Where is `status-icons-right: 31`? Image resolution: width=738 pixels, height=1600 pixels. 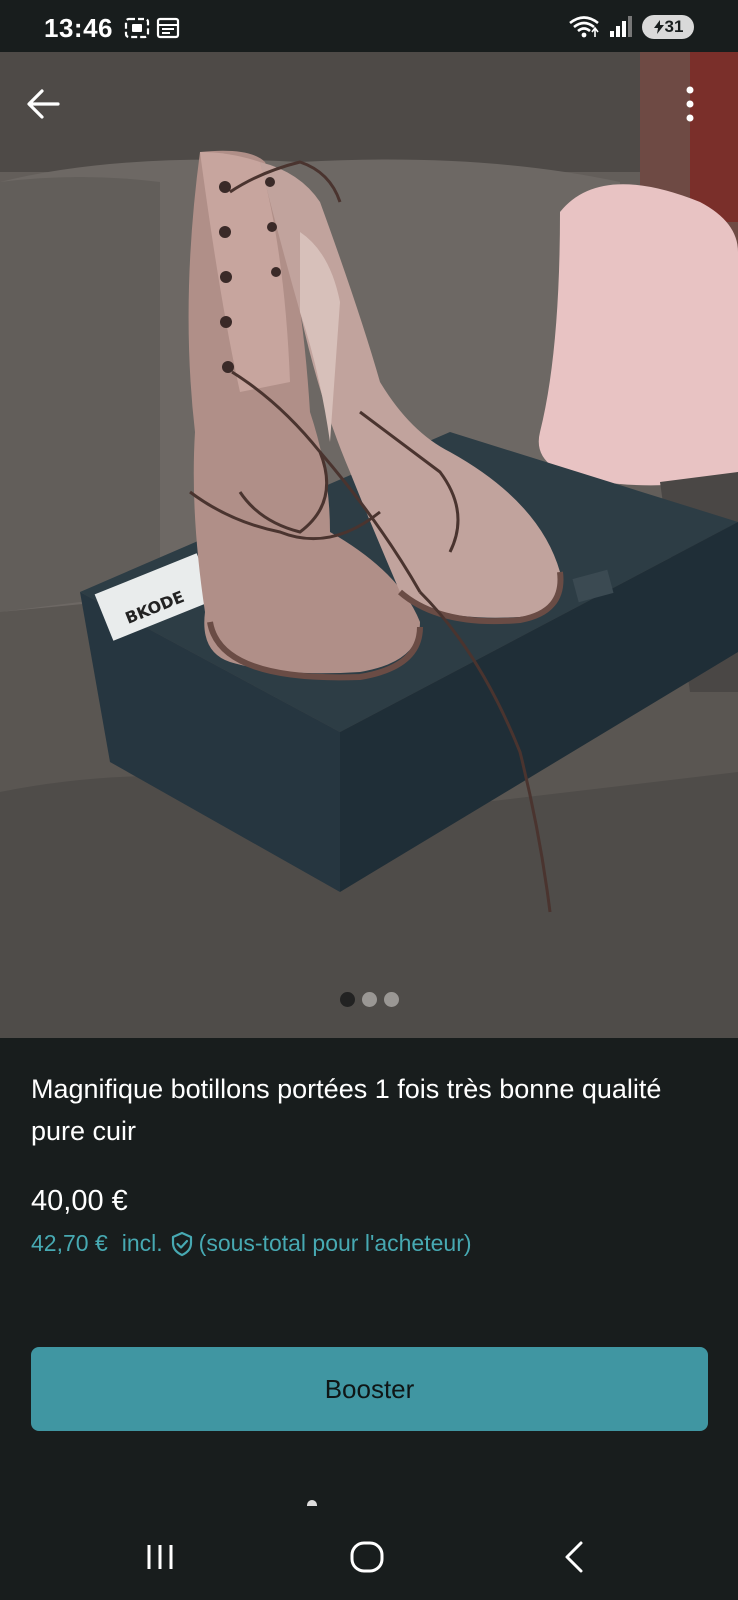 status-icons-right: 31 is located at coordinates (631, 27).